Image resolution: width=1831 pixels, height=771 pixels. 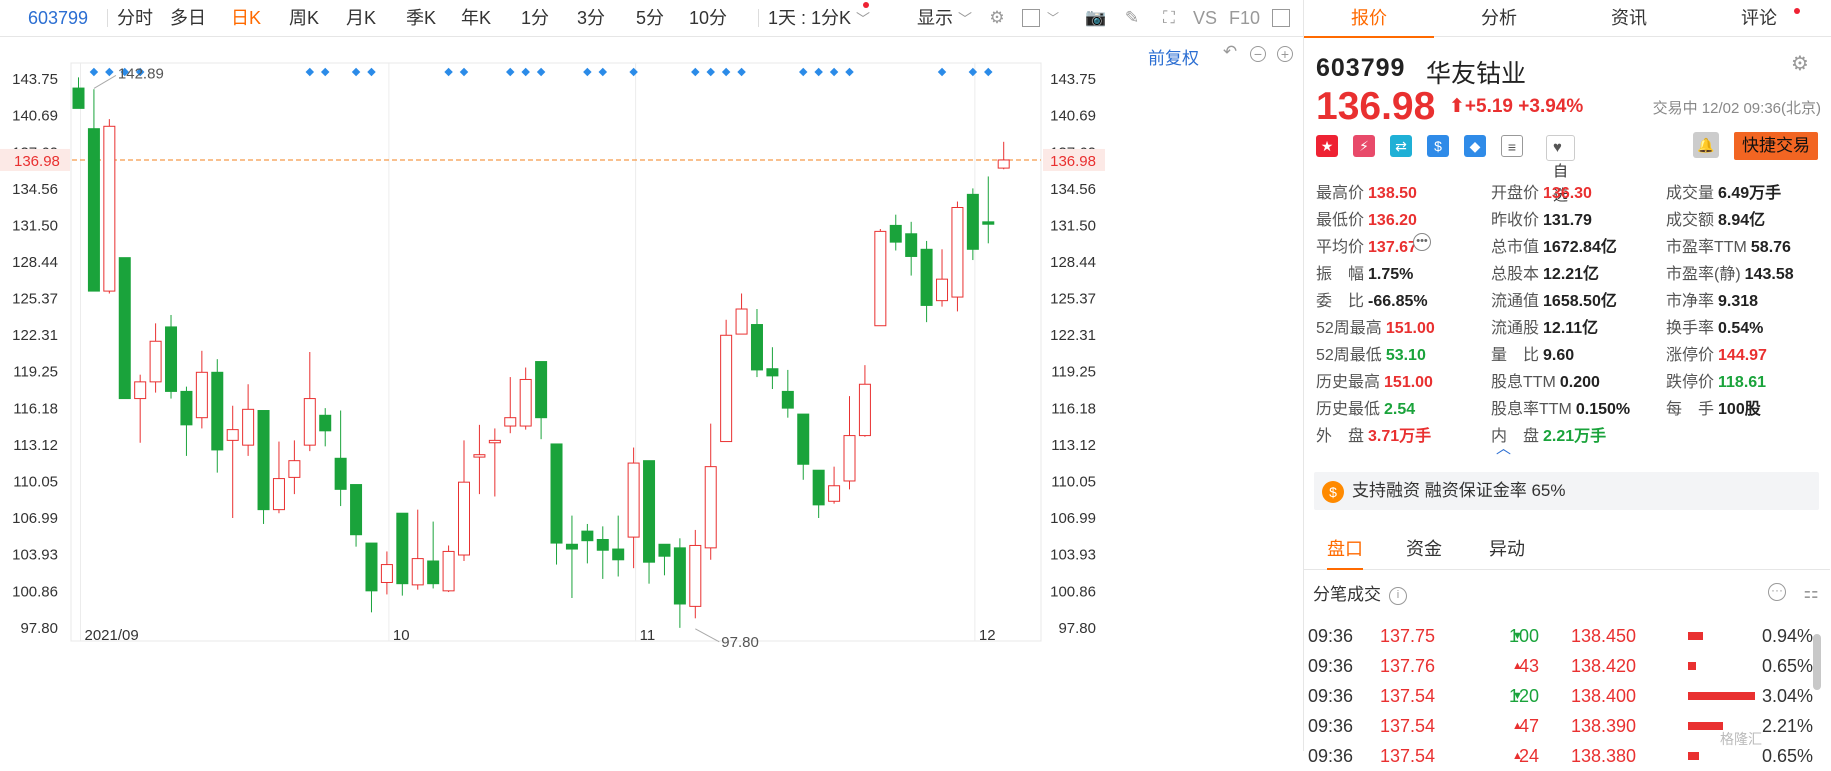 I want to click on quote-tabs: 报价 分析 资讯 评论, so click(x=1567, y=19).